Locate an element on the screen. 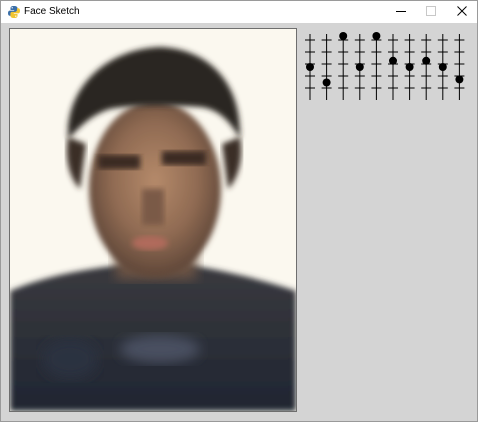 The image size is (478, 422). minimize-button is located at coordinates (401, 12).